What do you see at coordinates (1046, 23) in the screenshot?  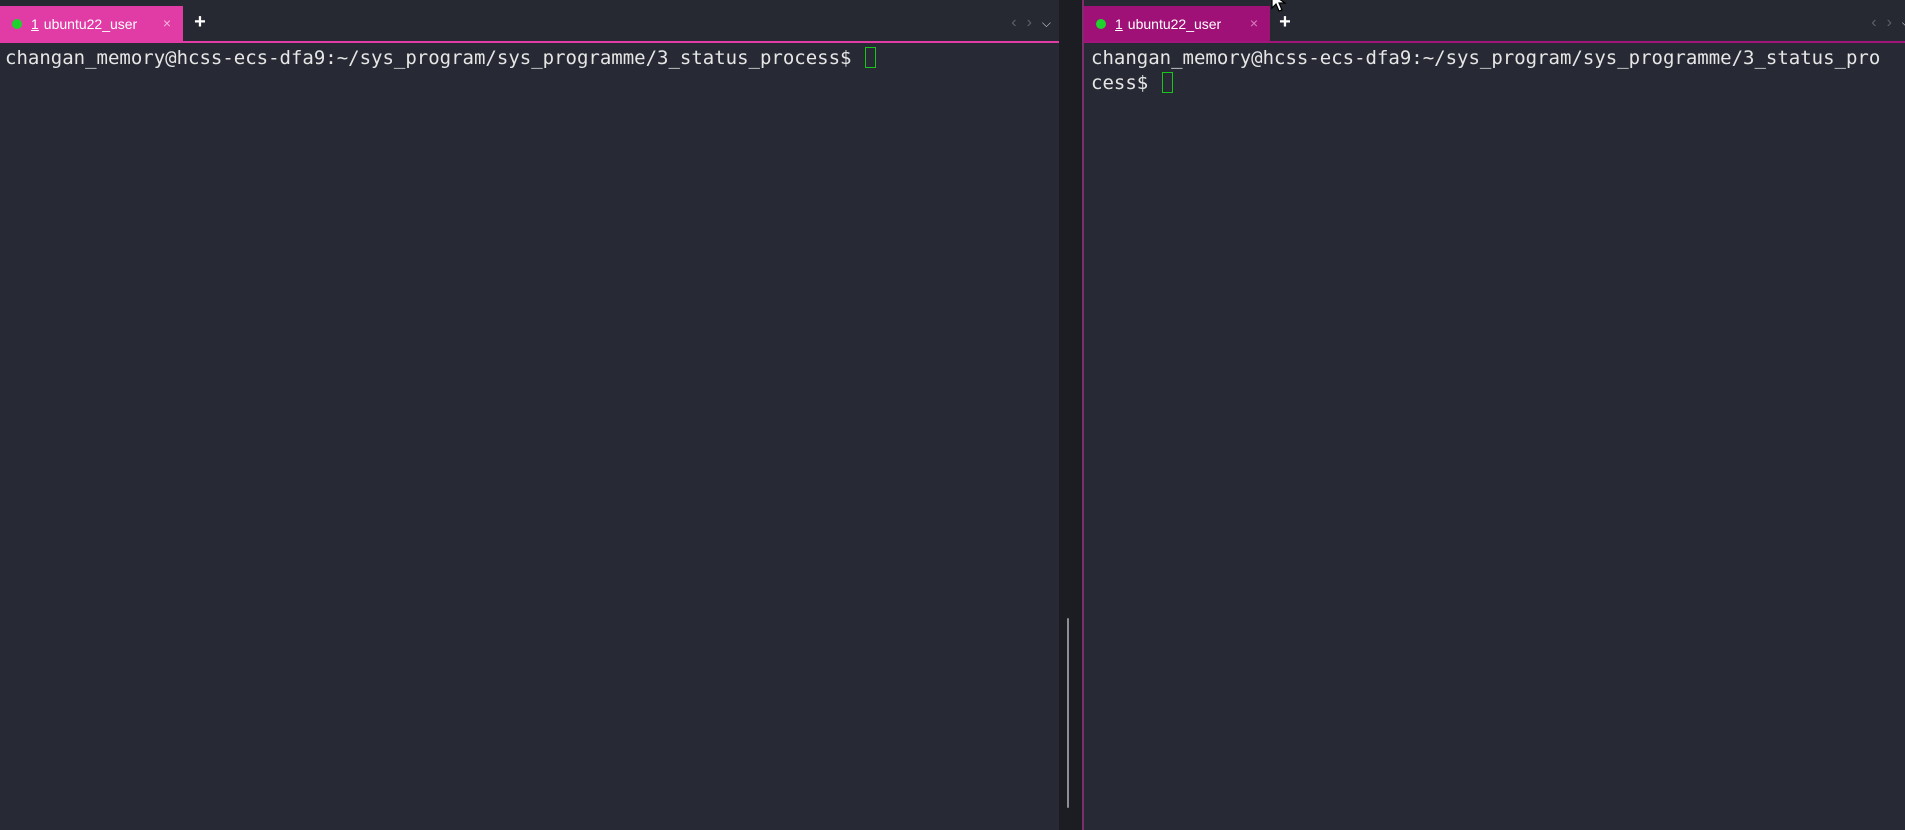 I see `chevron-down-icon: ⌵` at bounding box center [1046, 23].